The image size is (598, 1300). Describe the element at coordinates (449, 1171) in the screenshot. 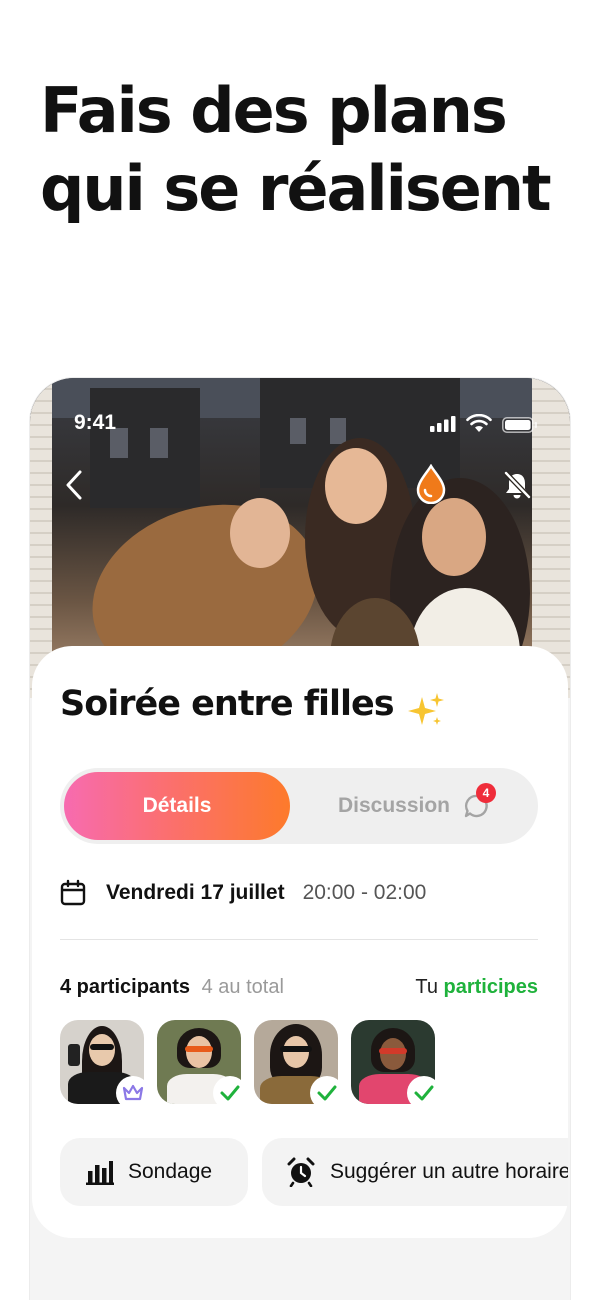

I see `suggest-time-label: Suggérer un autre horaire` at that location.